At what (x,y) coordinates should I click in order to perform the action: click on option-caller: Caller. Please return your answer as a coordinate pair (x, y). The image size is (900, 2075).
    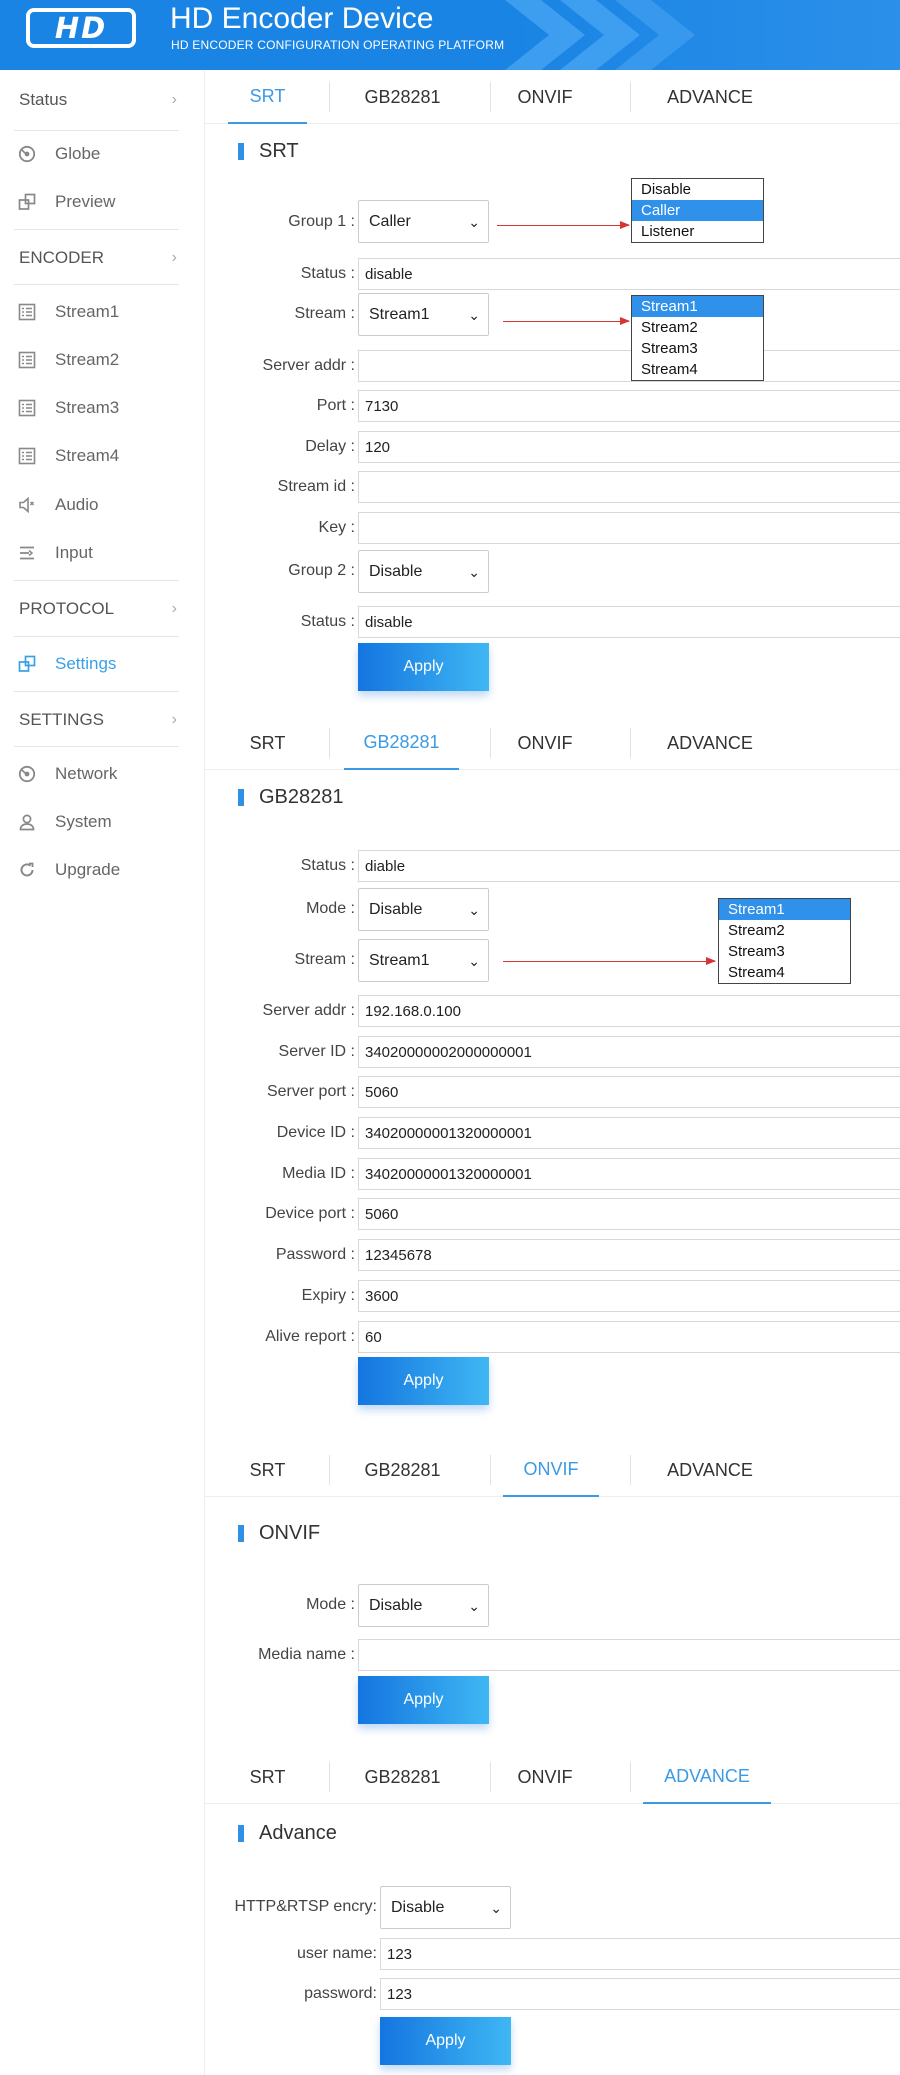
    Looking at the image, I should click on (697, 210).